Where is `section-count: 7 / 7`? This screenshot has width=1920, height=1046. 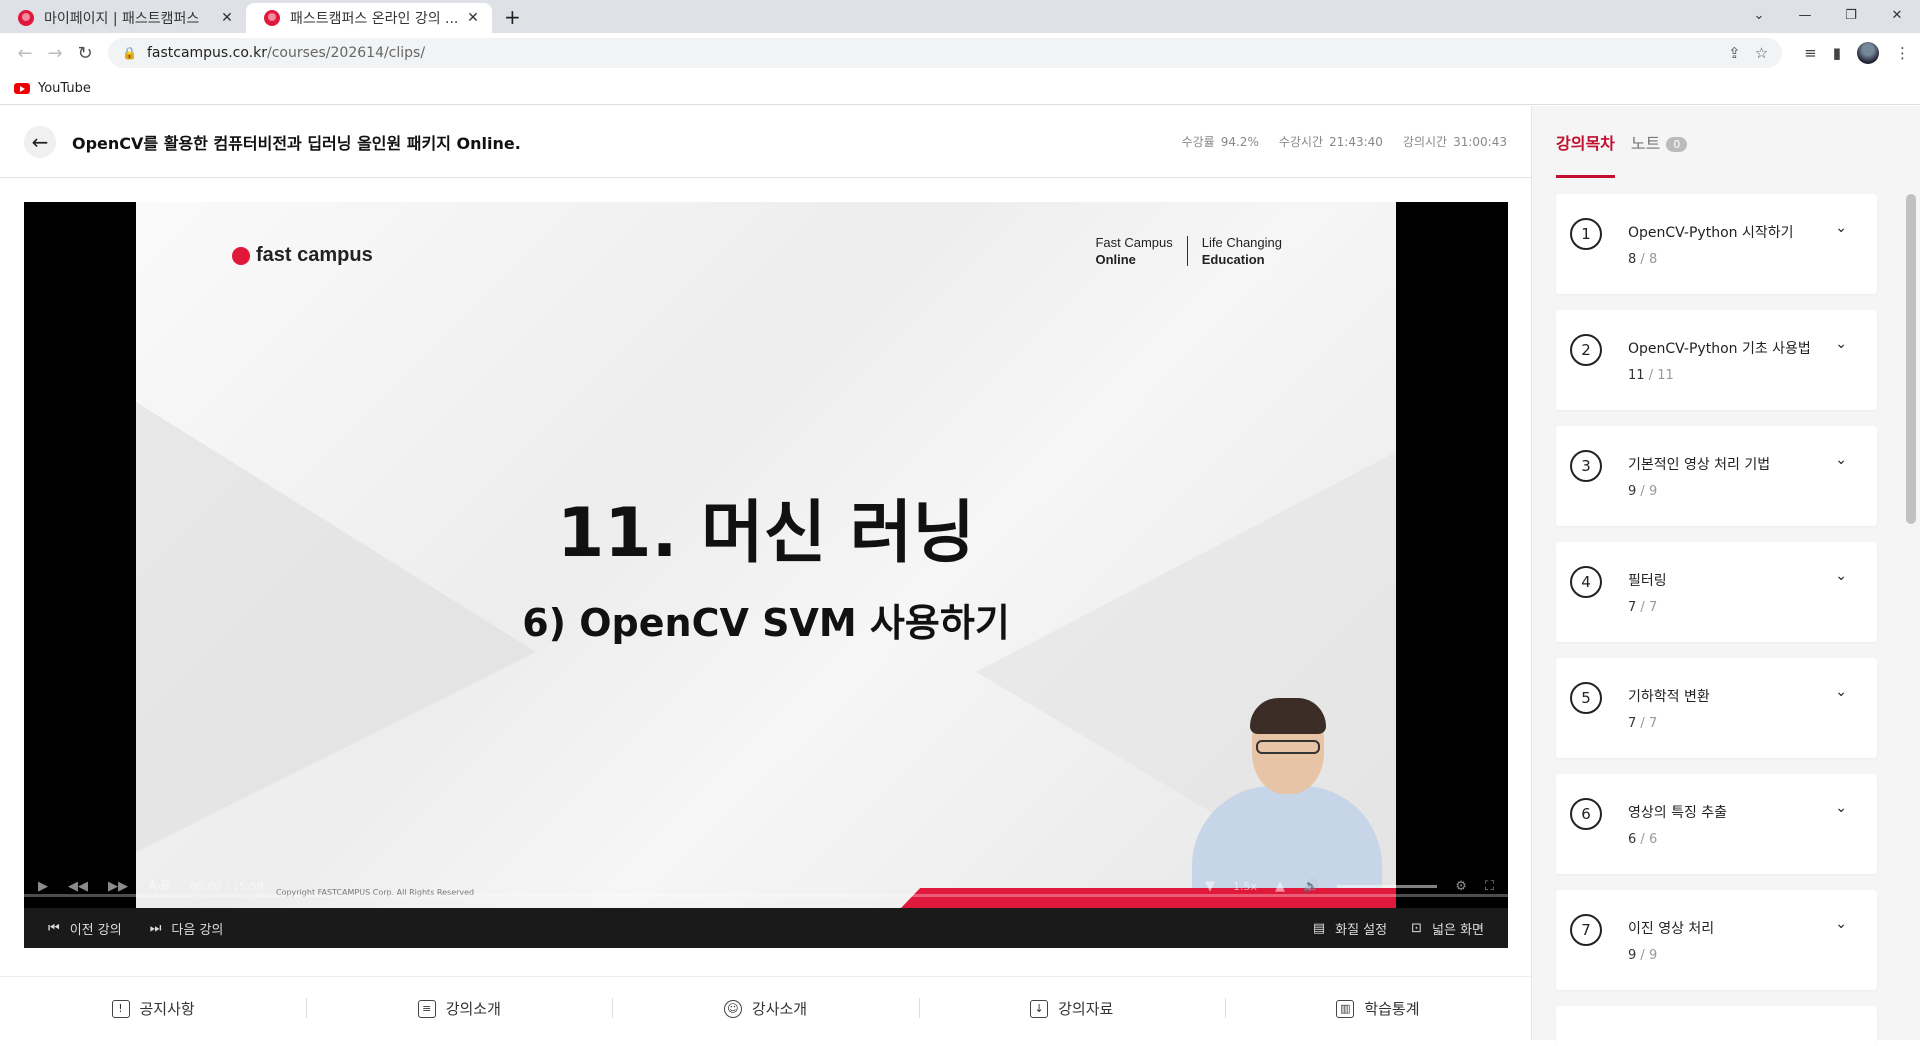 section-count: 7 / 7 is located at coordinates (1643, 723).